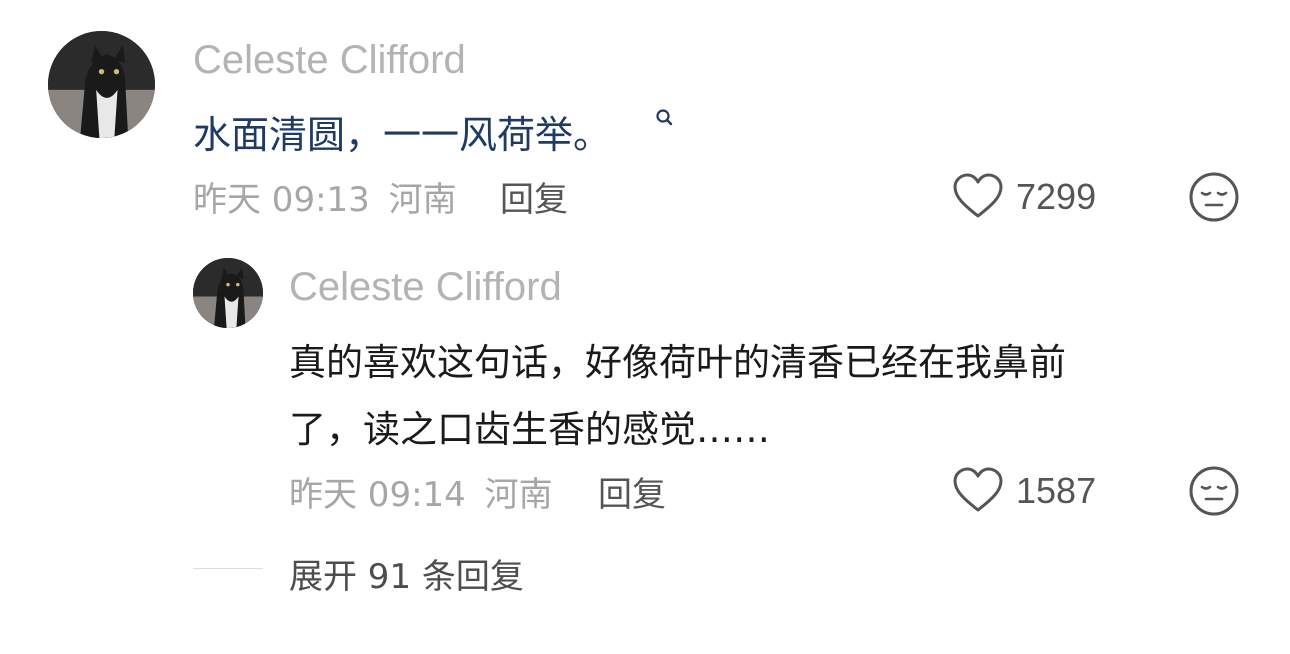 The height and width of the screenshot is (654, 1290). Describe the element at coordinates (281, 200) in the screenshot. I see `comment-time: 昨天 09:13` at that location.